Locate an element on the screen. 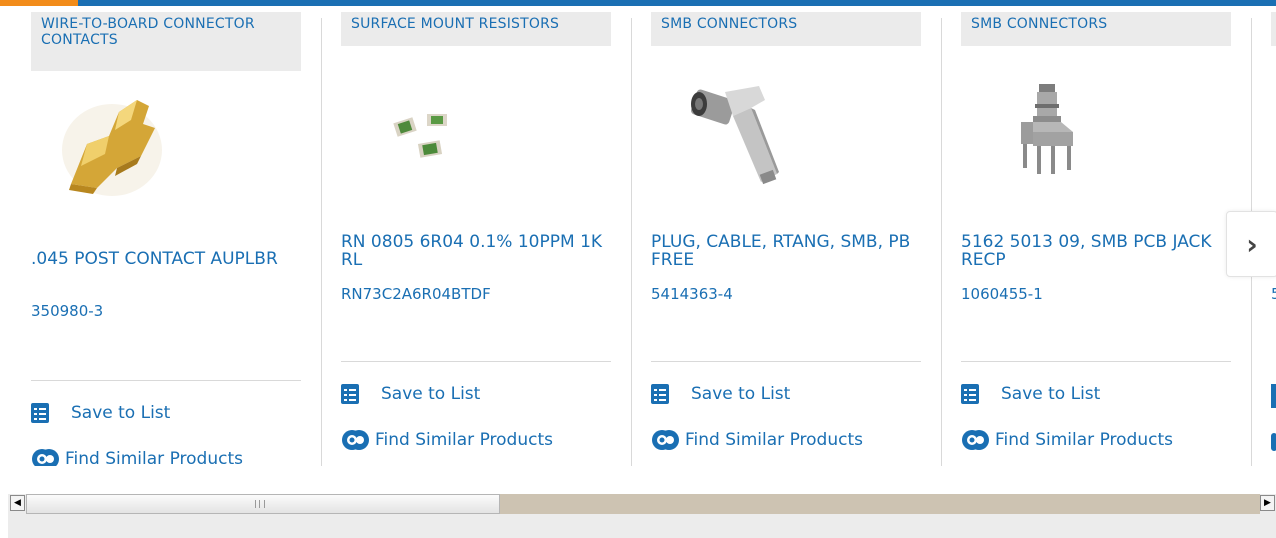 The width and height of the screenshot is (1276, 538). product-title: .045 POST CONTACT AUPLBR is located at coordinates (171, 259).